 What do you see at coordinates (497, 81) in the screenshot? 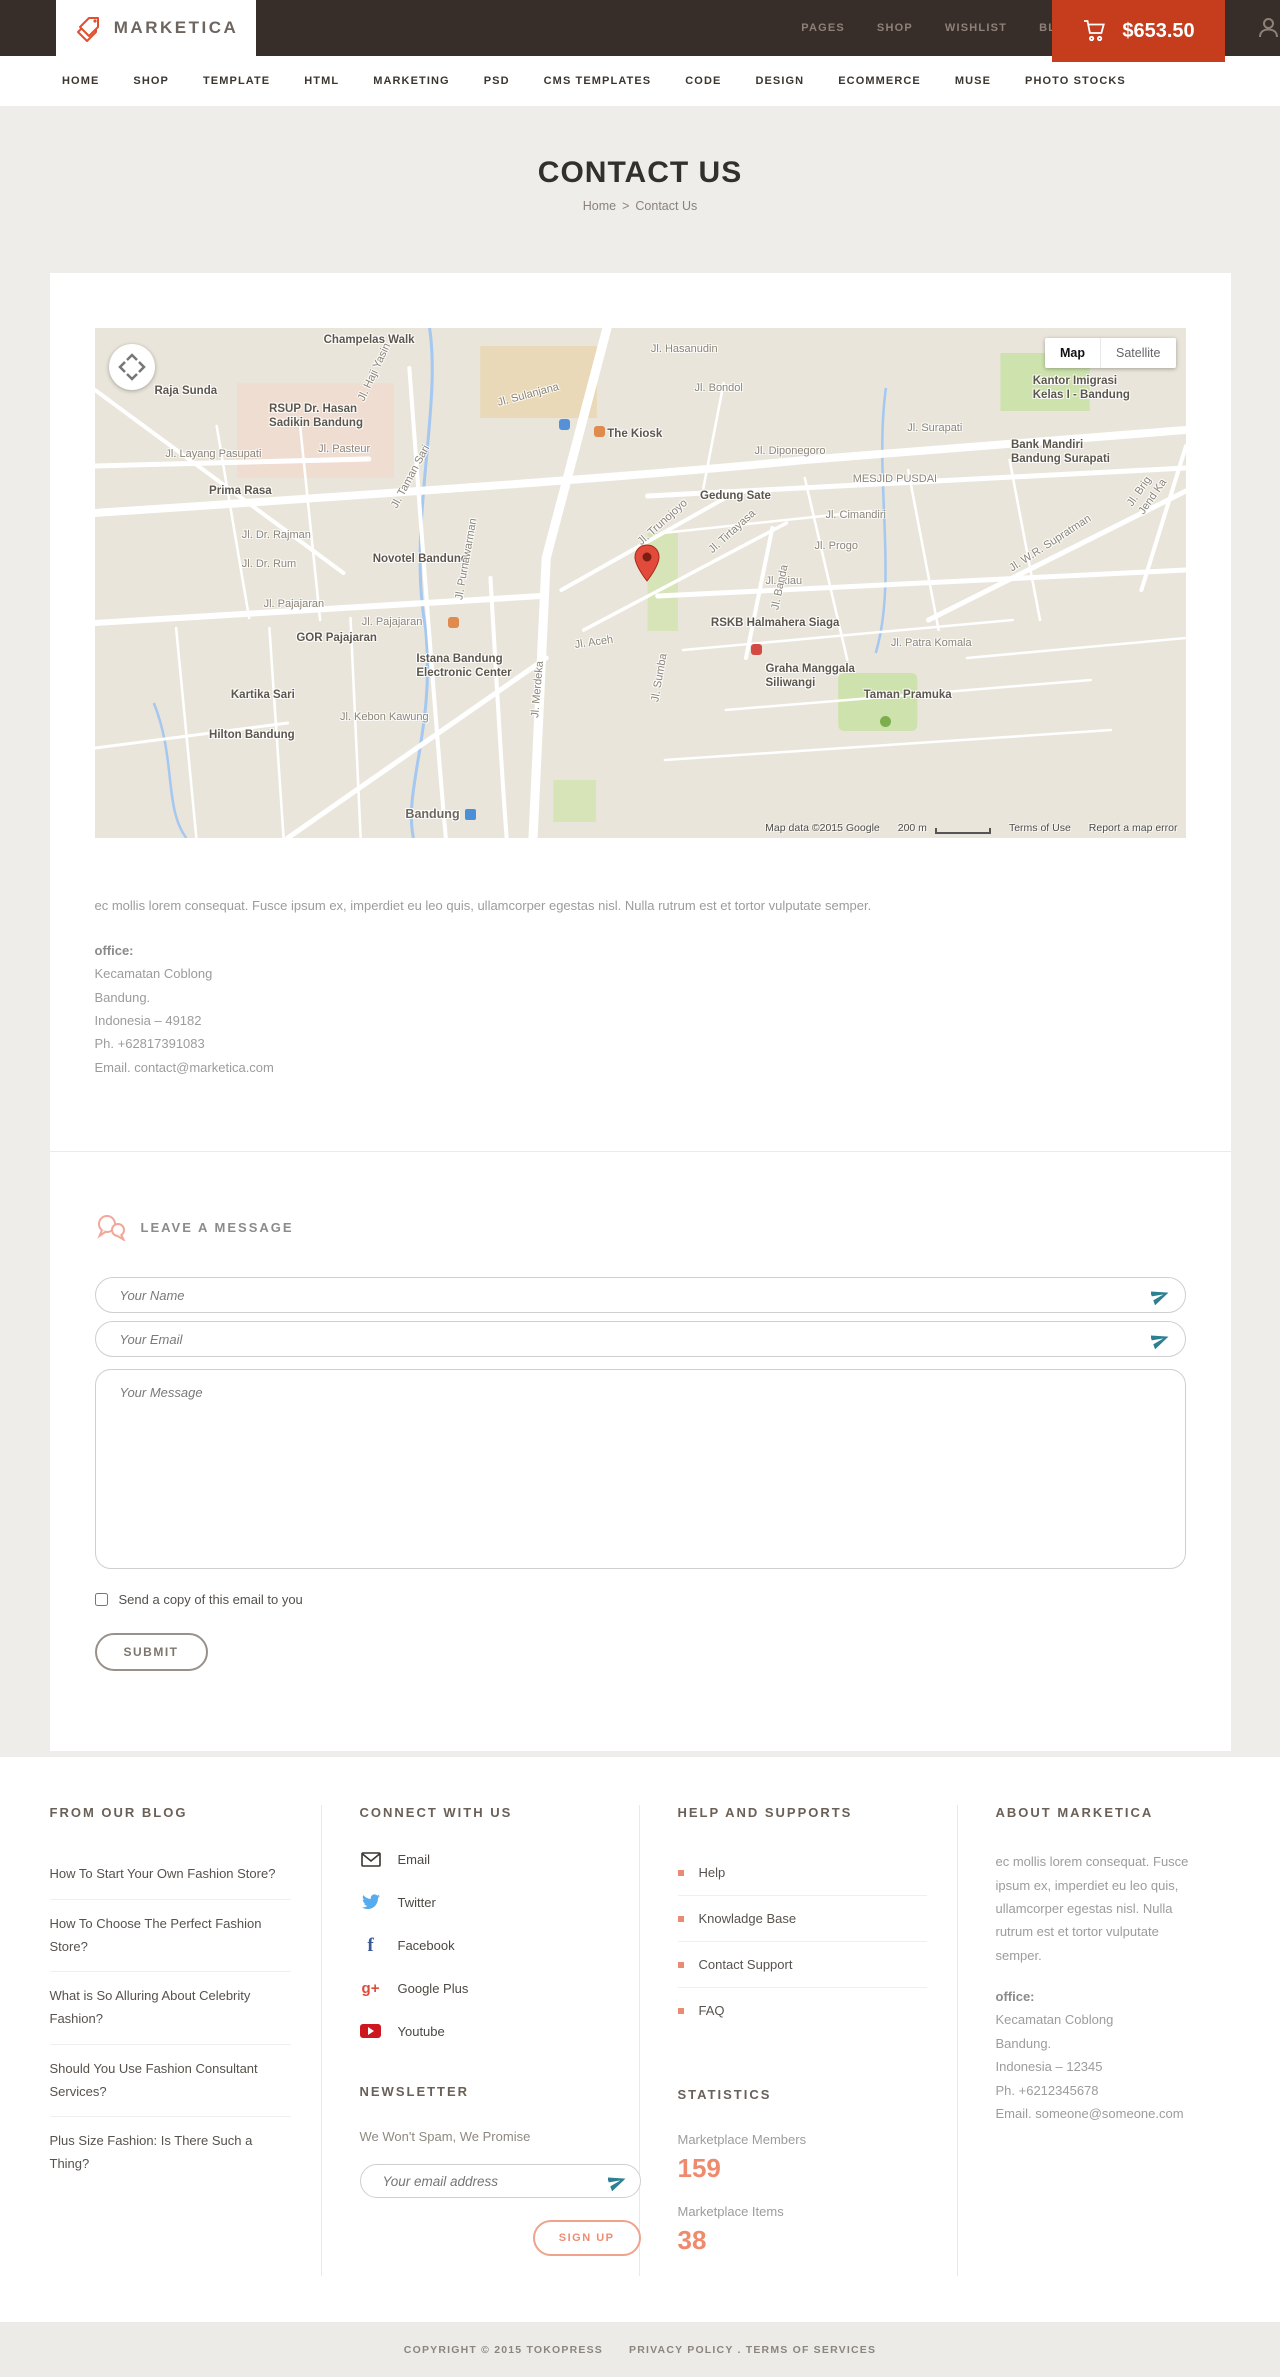
I see `category-nav-item: PSD` at bounding box center [497, 81].